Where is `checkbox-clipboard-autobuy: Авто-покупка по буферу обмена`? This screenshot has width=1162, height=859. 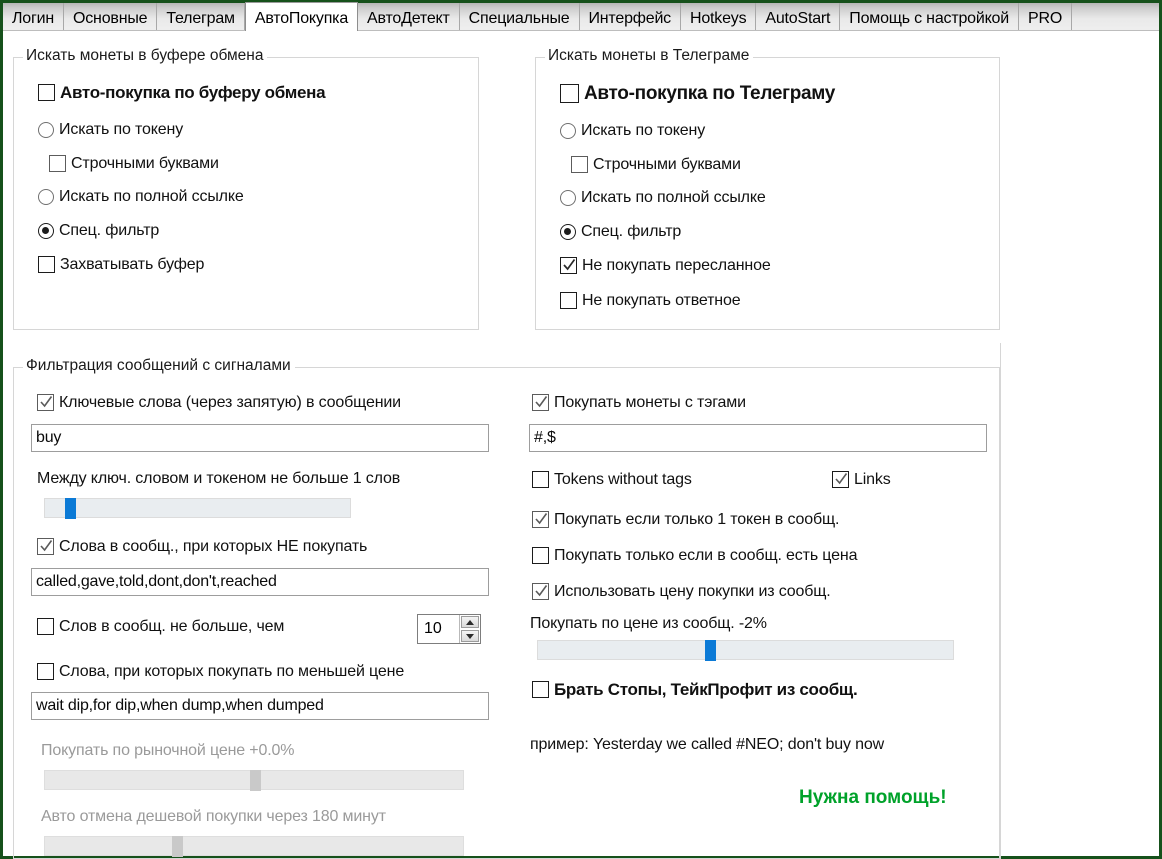 checkbox-clipboard-autobuy: Авто-покупка по буферу обмена is located at coordinates (182, 92).